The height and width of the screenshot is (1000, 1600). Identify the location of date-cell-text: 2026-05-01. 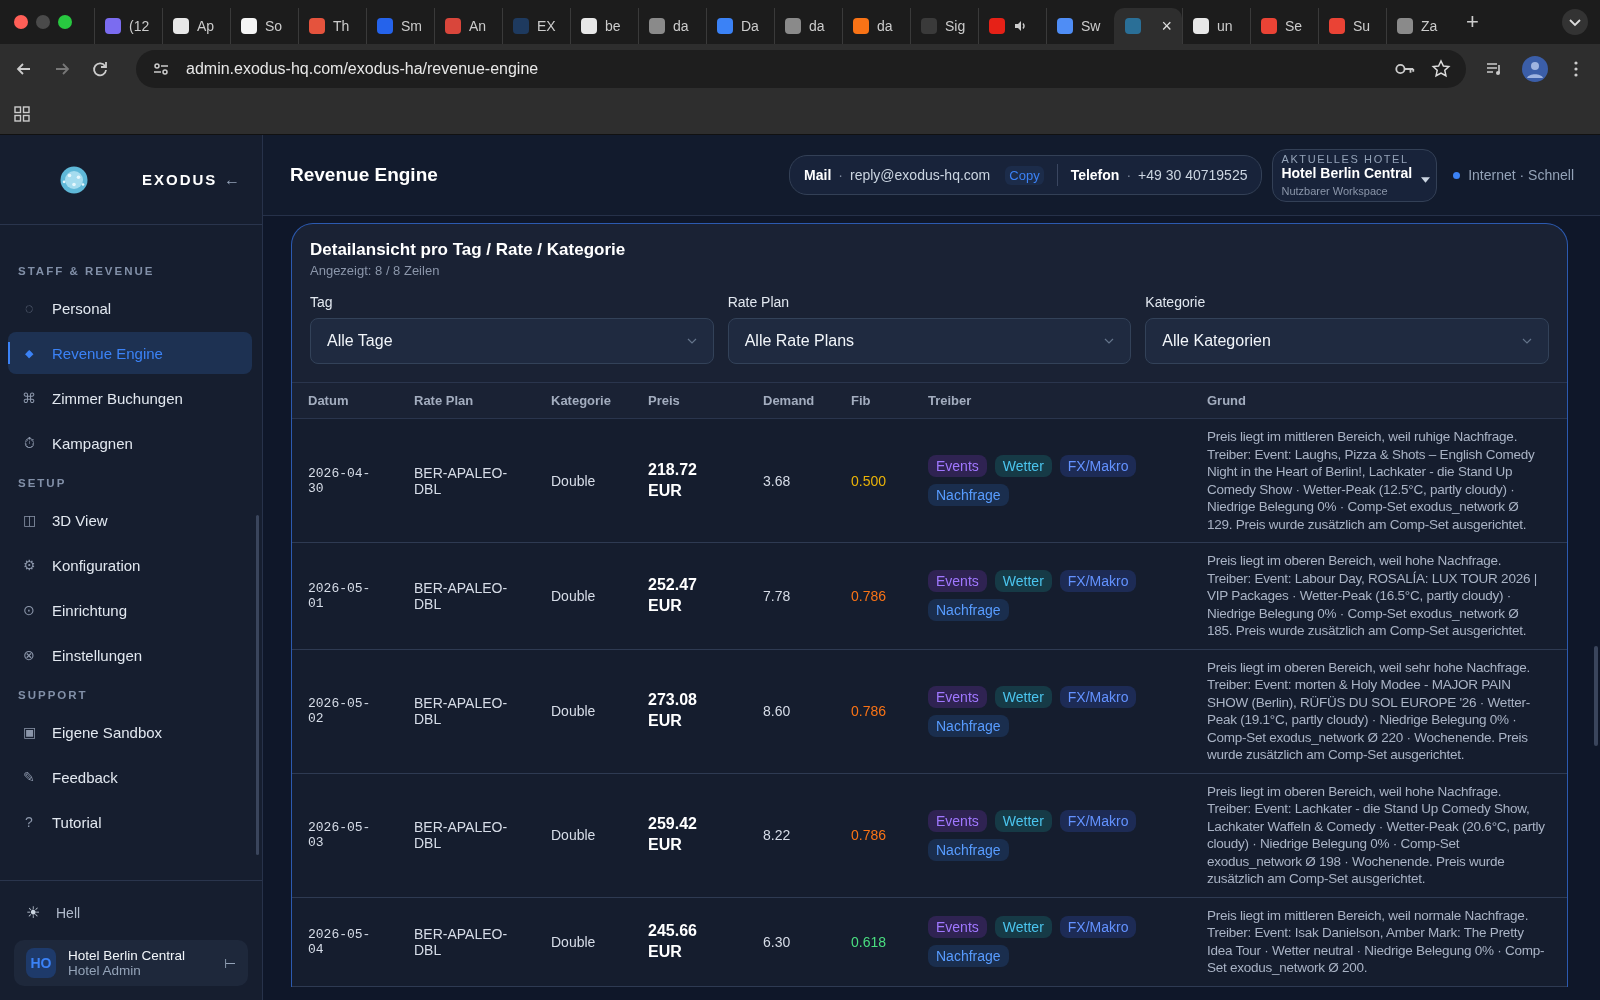
(340, 595).